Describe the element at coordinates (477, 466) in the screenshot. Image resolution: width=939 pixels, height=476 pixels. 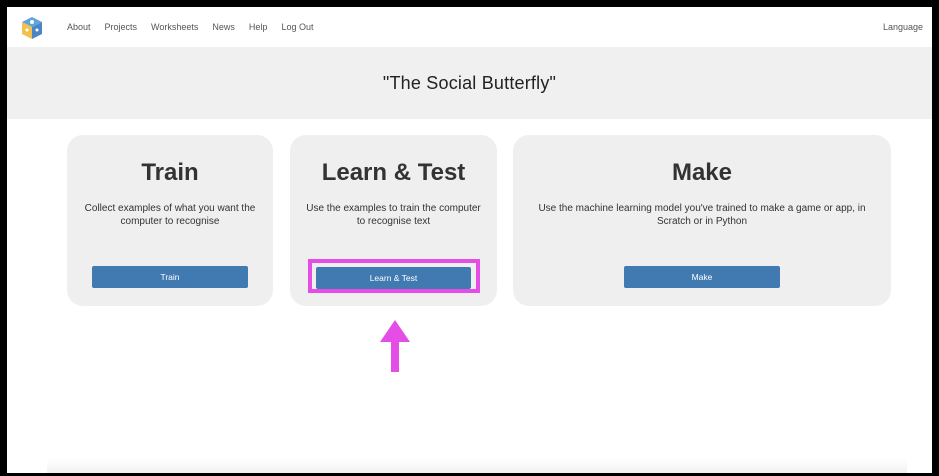
I see `bottom-shadow` at that location.